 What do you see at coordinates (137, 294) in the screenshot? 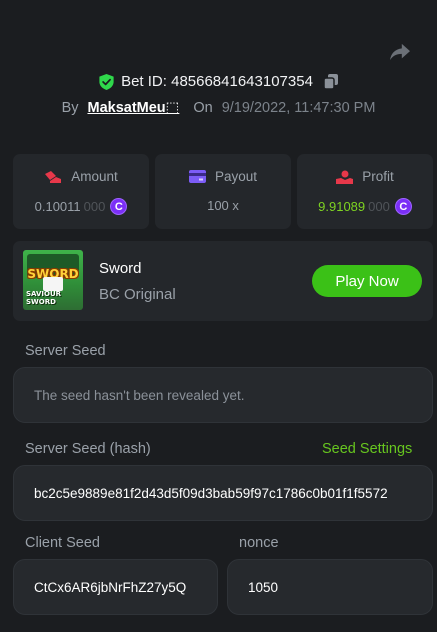
I see `game-provider: BC Original` at bounding box center [137, 294].